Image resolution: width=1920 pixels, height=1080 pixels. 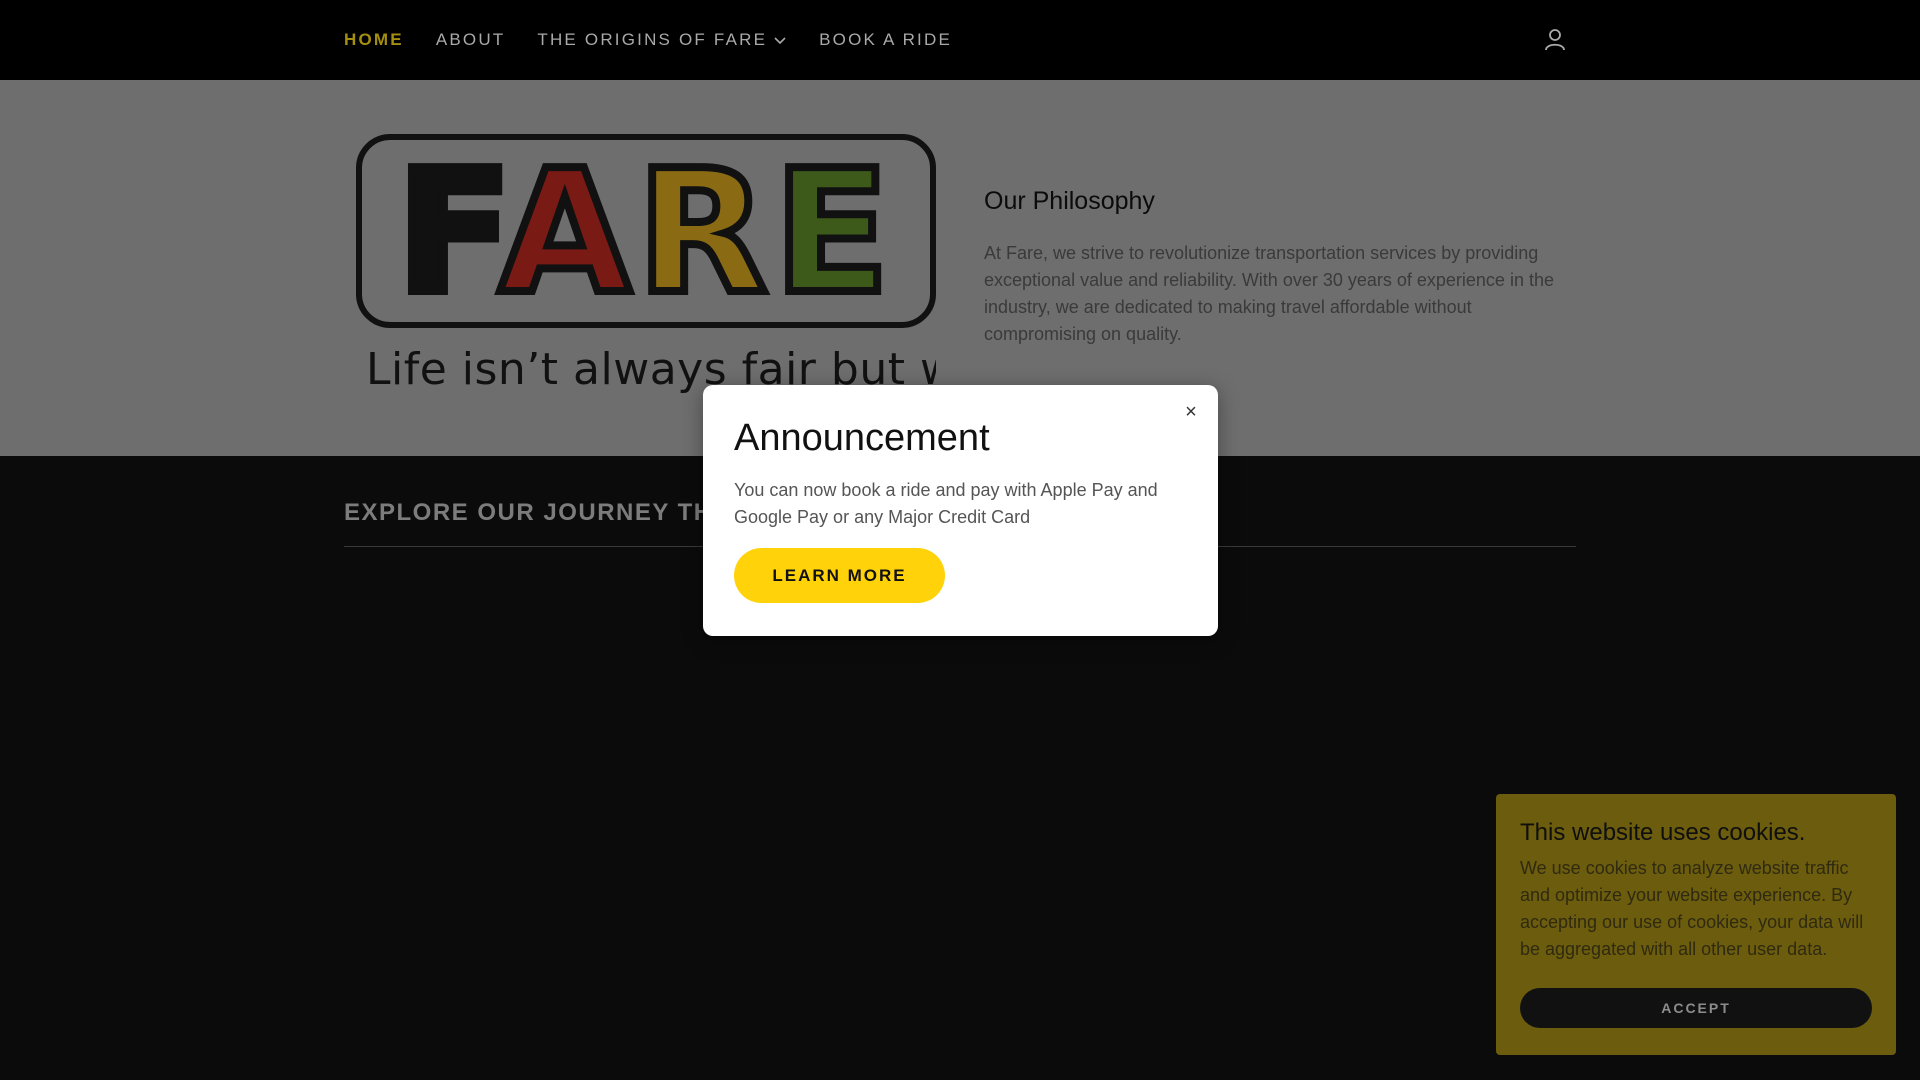 What do you see at coordinates (780, 41) in the screenshot?
I see `chevron-down-icon` at bounding box center [780, 41].